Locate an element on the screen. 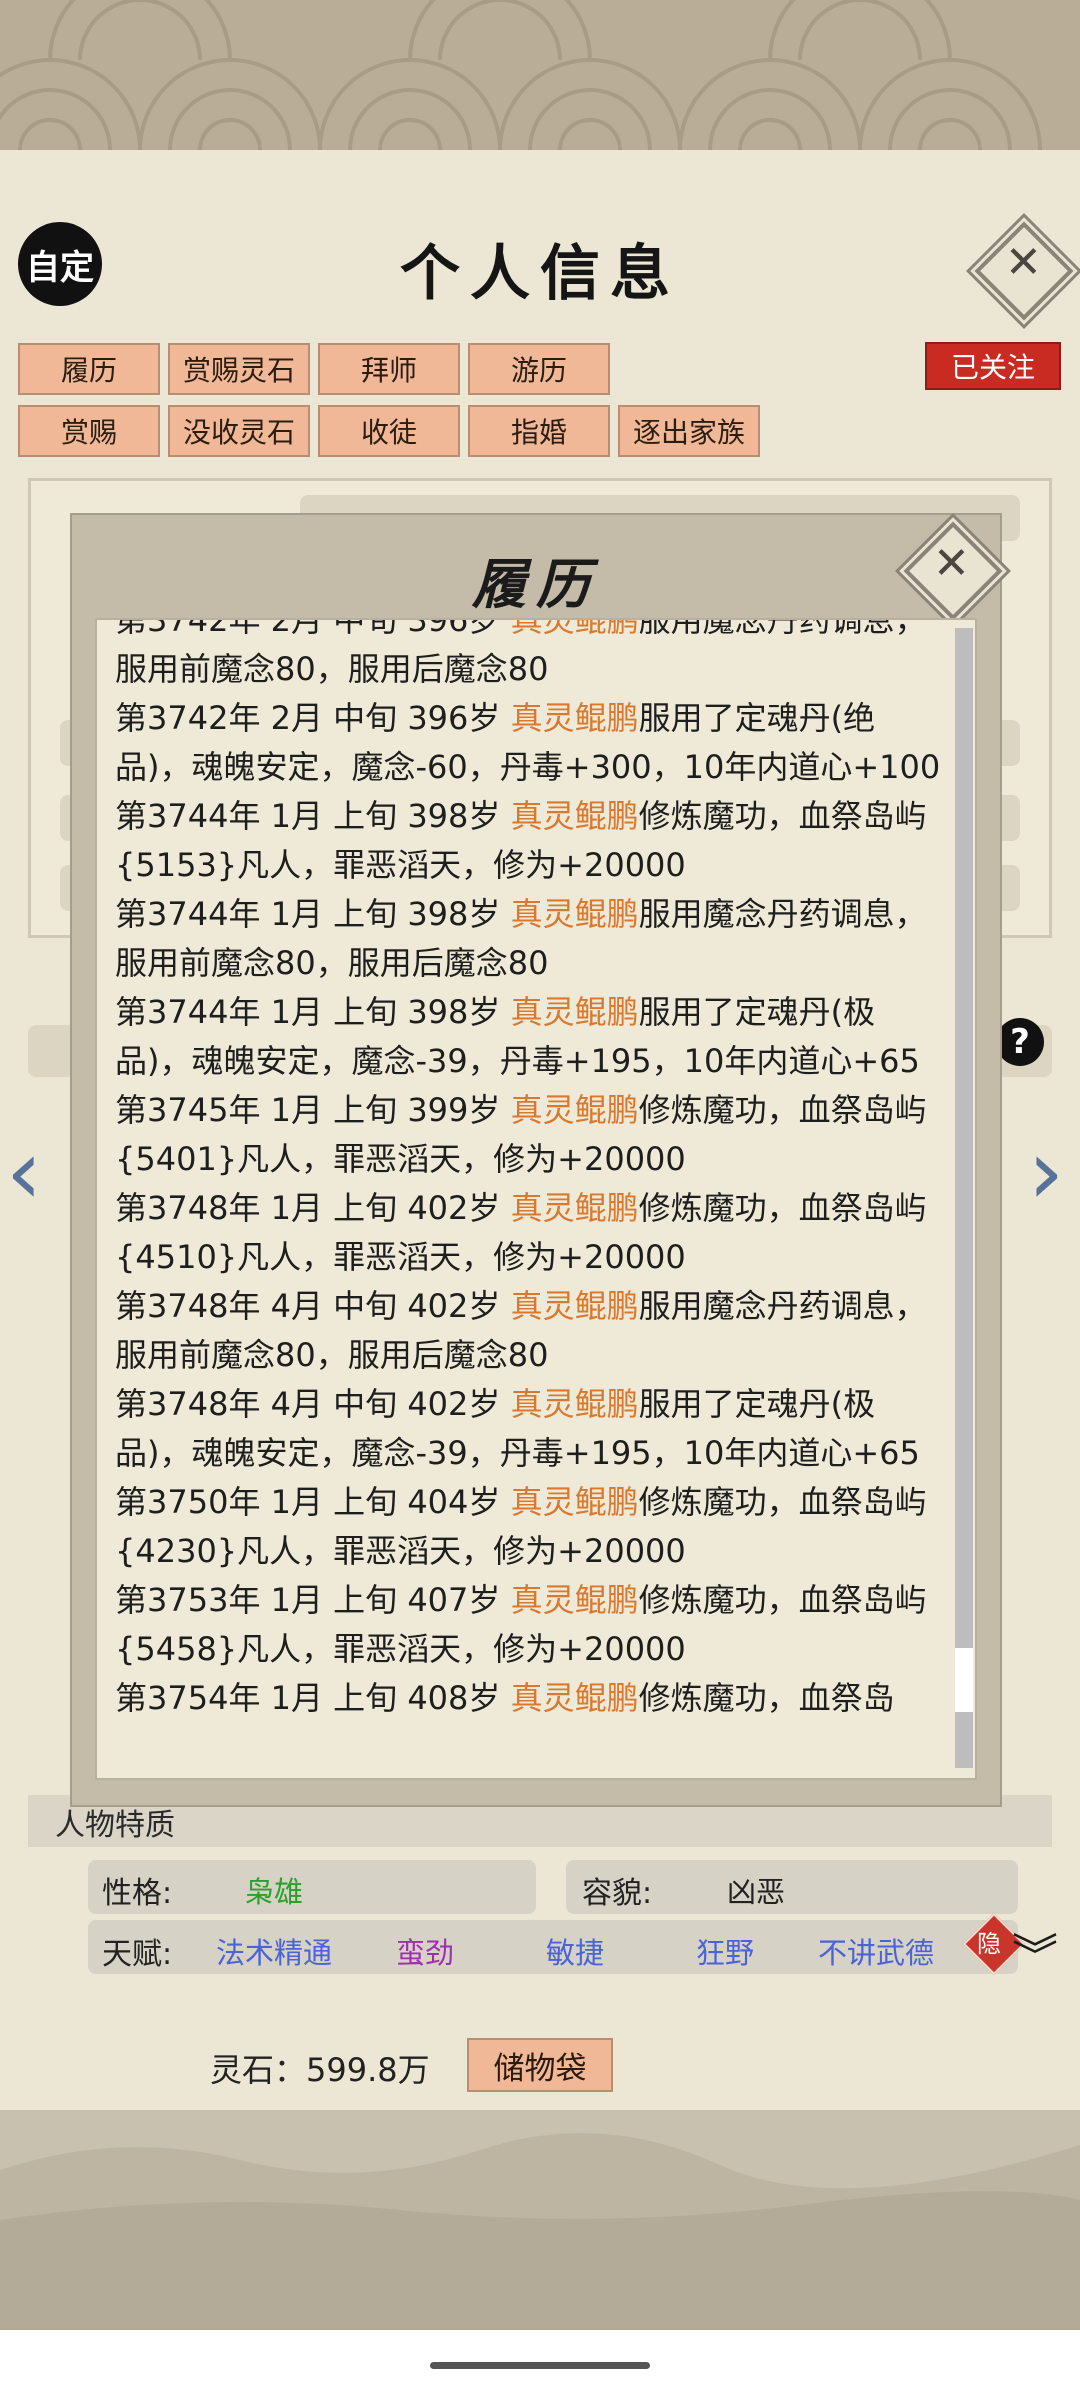 This screenshot has width=1080, height=2400. tab-arrange-marriage: 指婚 is located at coordinates (539, 431).